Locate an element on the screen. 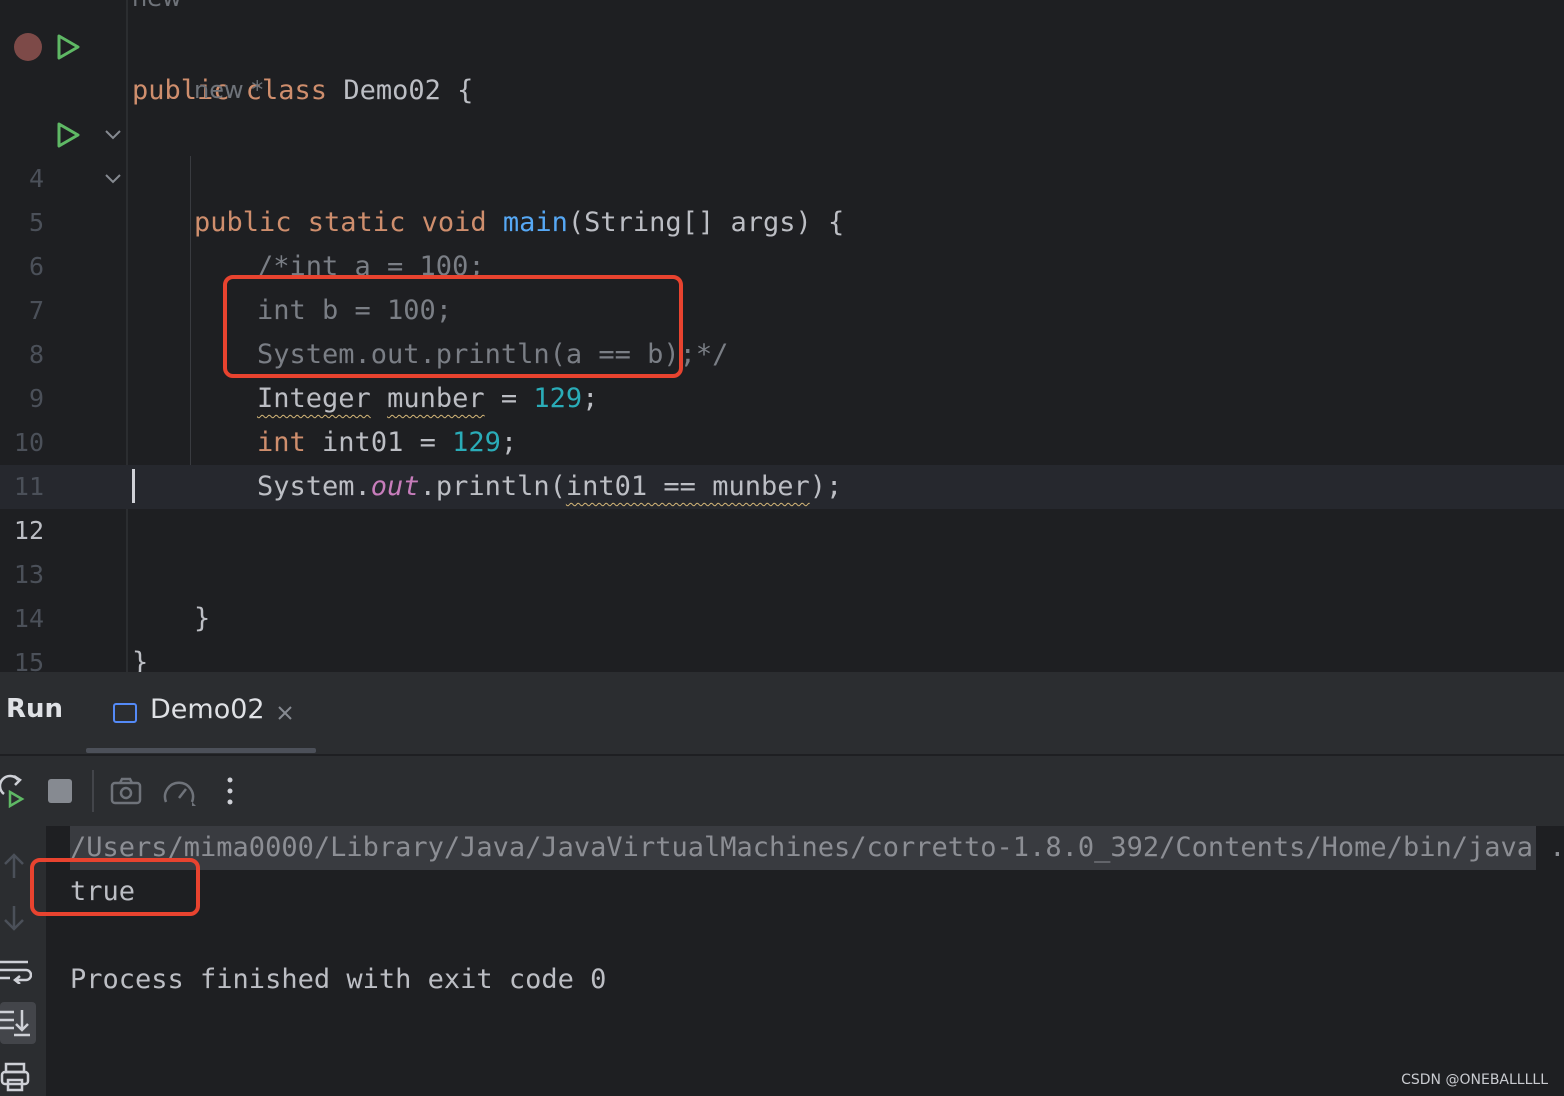  stop-icon is located at coordinates (60, 791).